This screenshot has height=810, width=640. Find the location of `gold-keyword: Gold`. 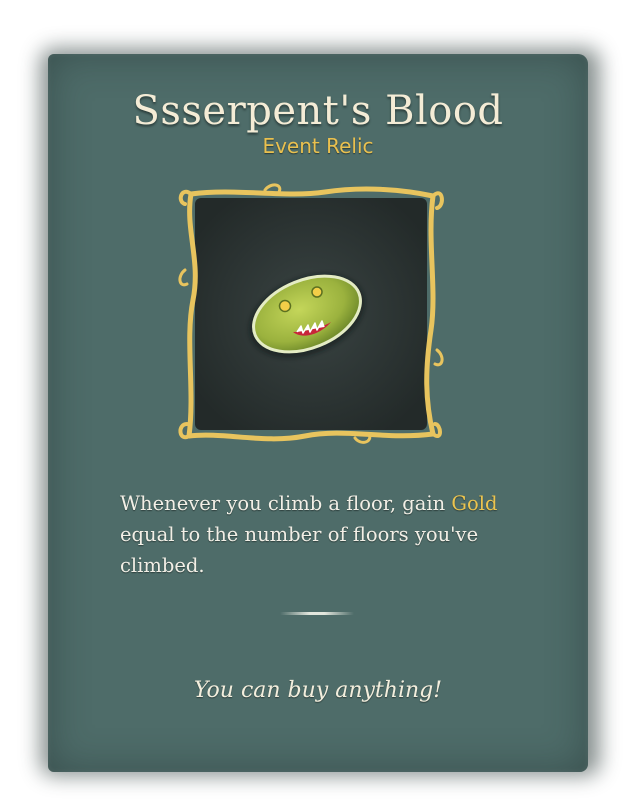

gold-keyword: Gold is located at coordinates (474, 503).